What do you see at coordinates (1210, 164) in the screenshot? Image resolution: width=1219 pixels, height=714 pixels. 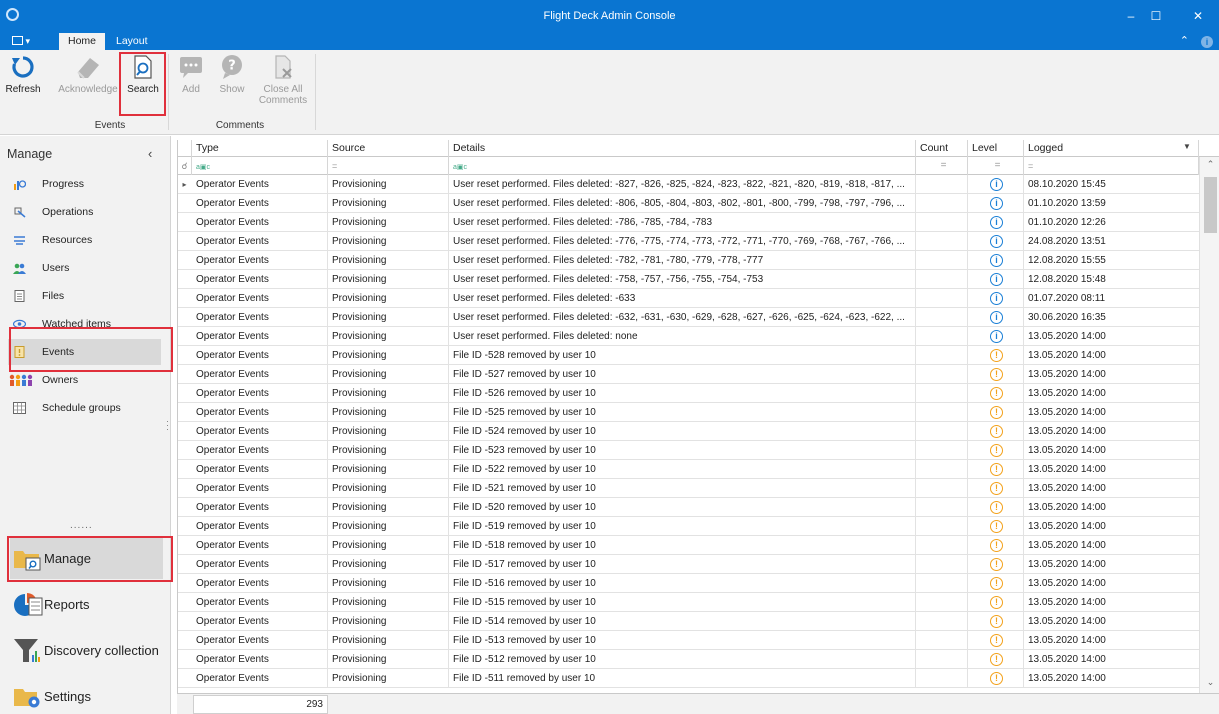 I see `scroll-up-icon: ⌃` at bounding box center [1210, 164].